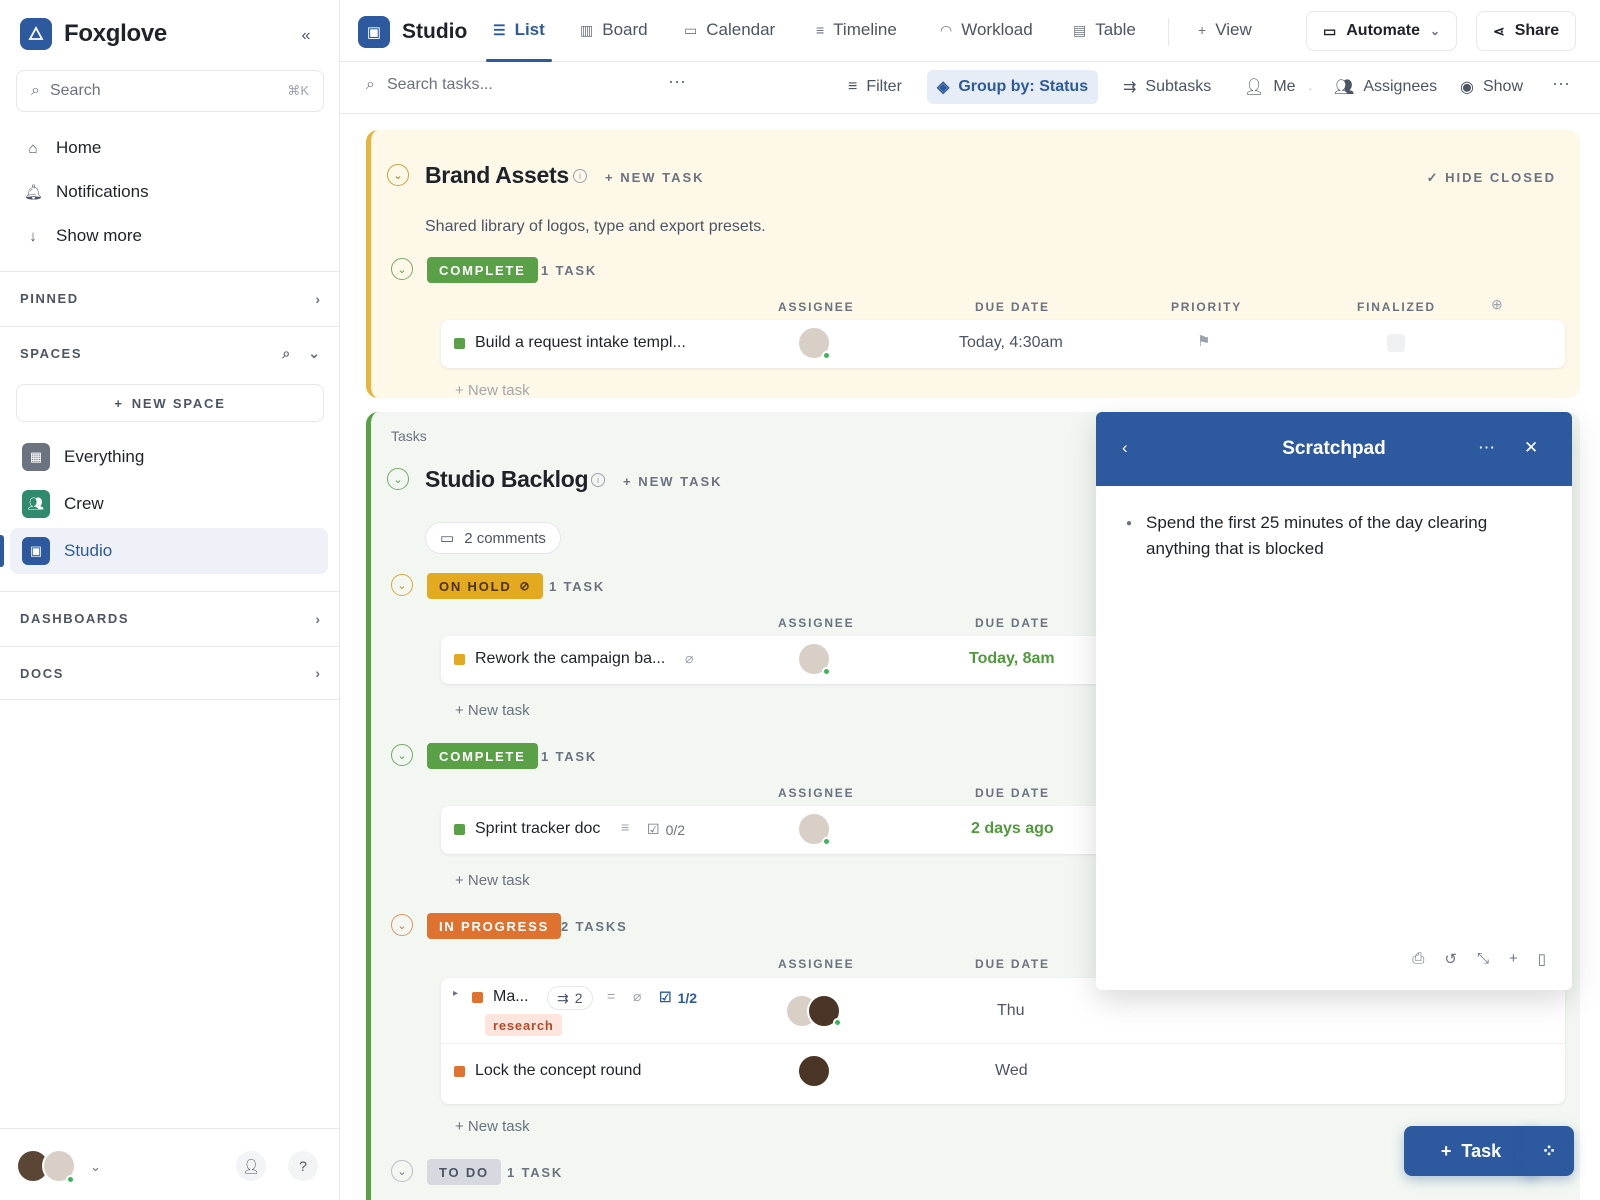 This screenshot has width=1600, height=1200. I want to click on history-icon: ↺, so click(1450, 959).